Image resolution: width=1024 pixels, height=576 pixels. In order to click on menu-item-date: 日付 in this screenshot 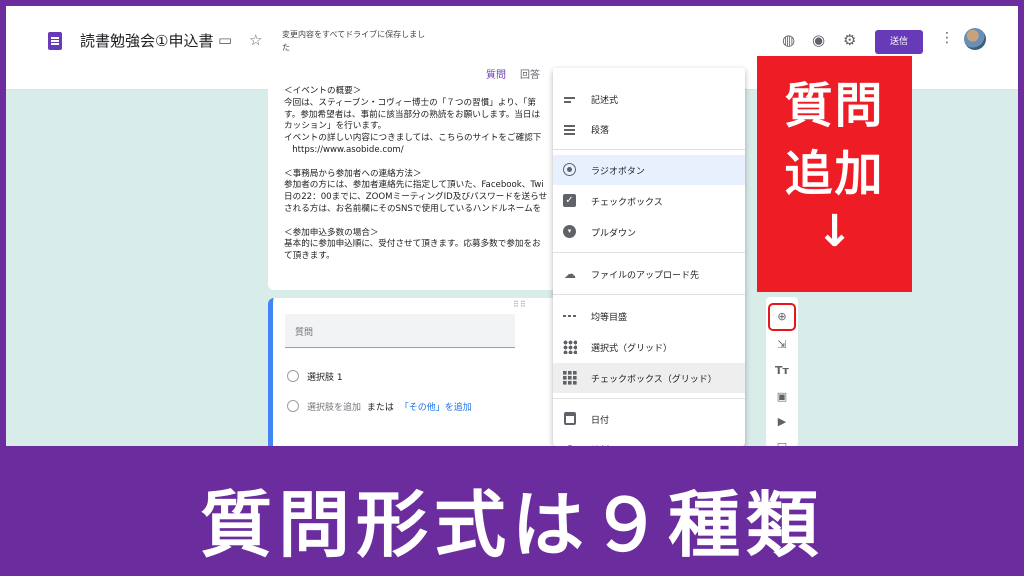, I will do `click(649, 419)`.